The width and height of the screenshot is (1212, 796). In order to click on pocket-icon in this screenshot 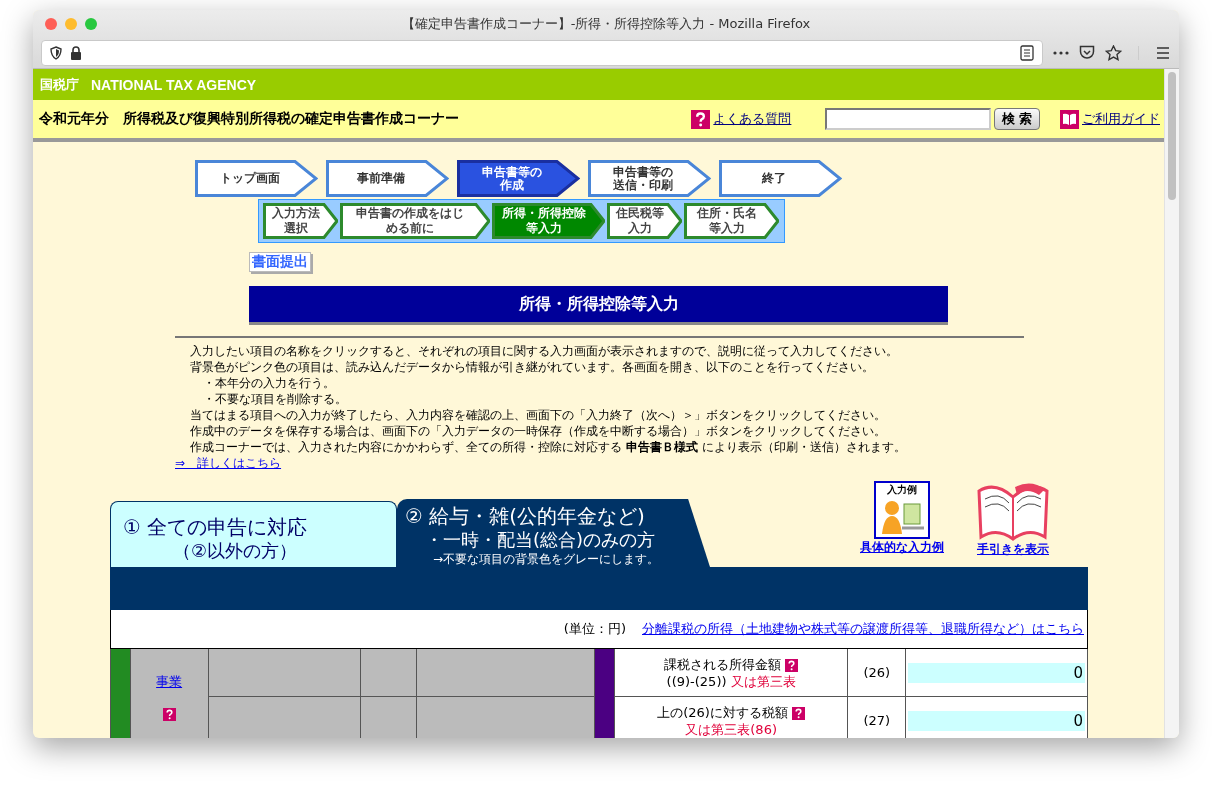, I will do `click(1087, 52)`.